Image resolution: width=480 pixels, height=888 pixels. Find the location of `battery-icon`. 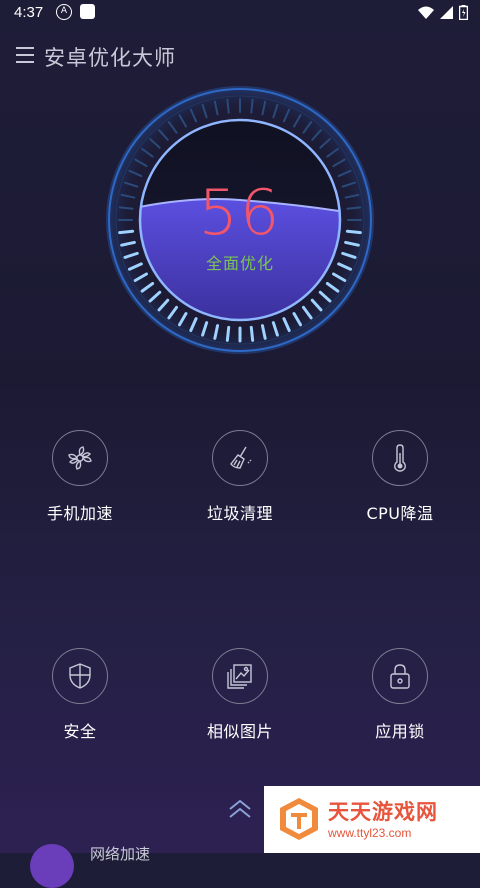

battery-icon is located at coordinates (463, 12).